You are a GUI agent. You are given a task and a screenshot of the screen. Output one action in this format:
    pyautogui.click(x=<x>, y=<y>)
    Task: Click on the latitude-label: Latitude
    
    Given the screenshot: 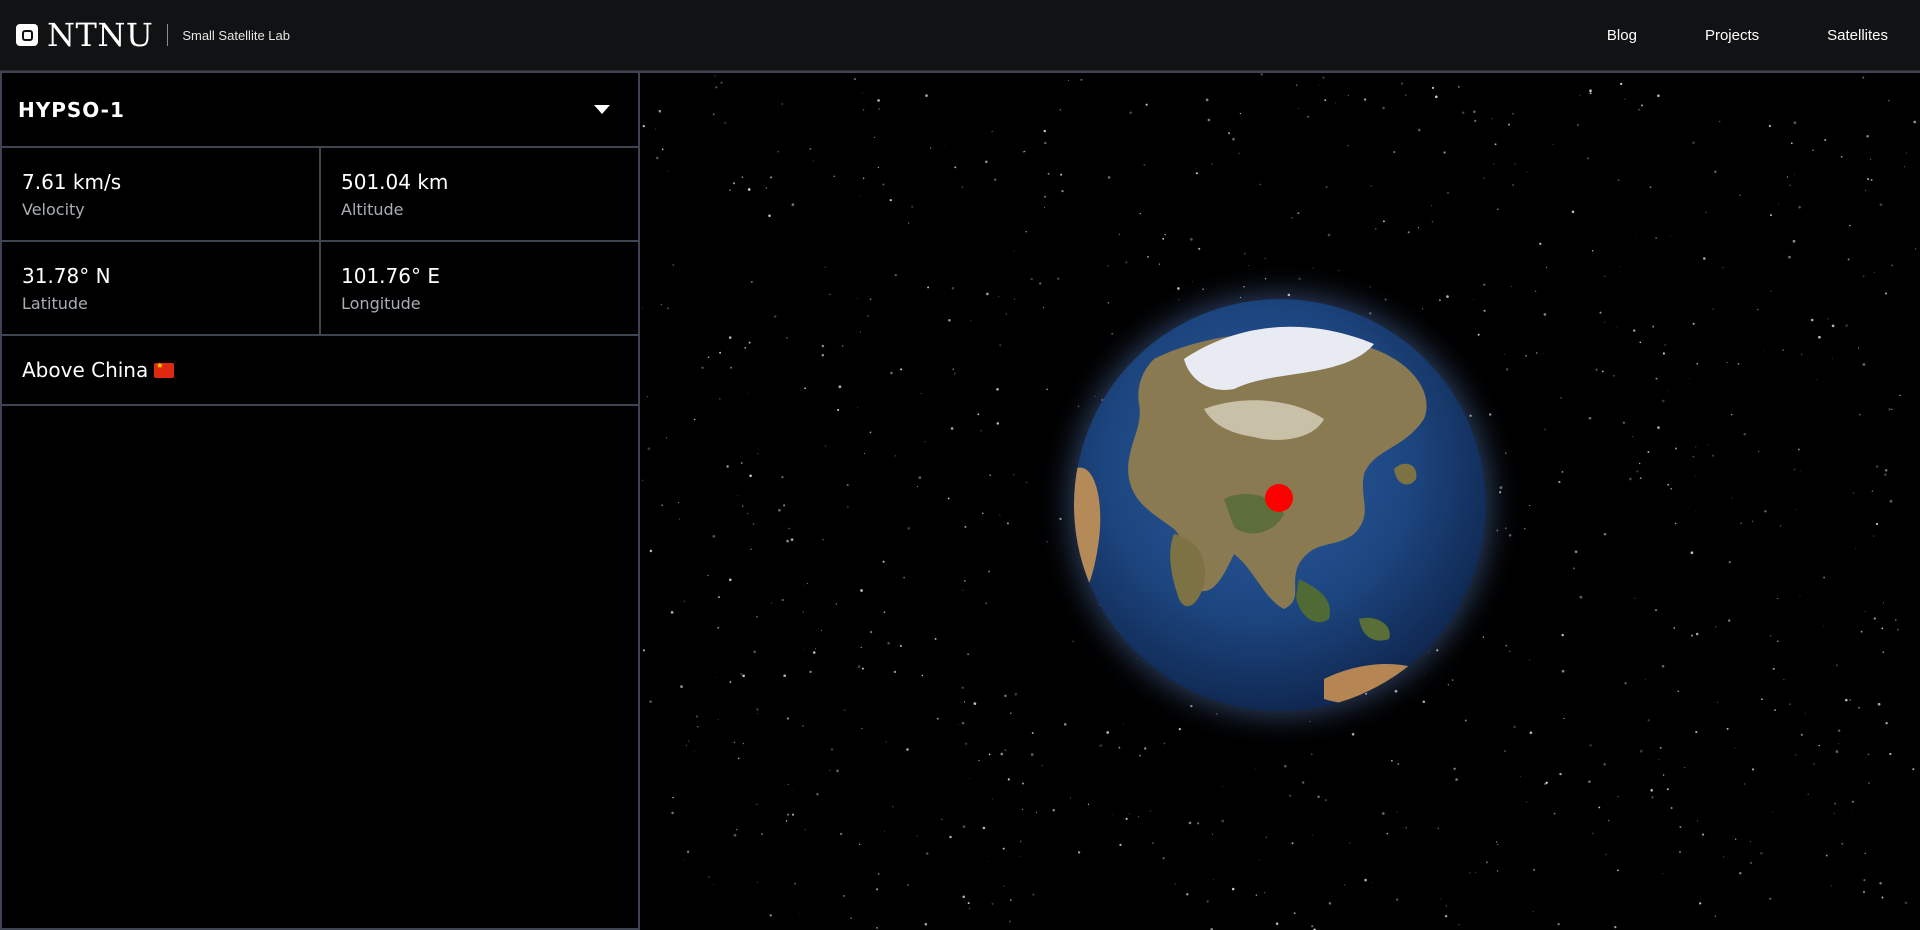 What is the action you would take?
    pyautogui.click(x=55, y=303)
    